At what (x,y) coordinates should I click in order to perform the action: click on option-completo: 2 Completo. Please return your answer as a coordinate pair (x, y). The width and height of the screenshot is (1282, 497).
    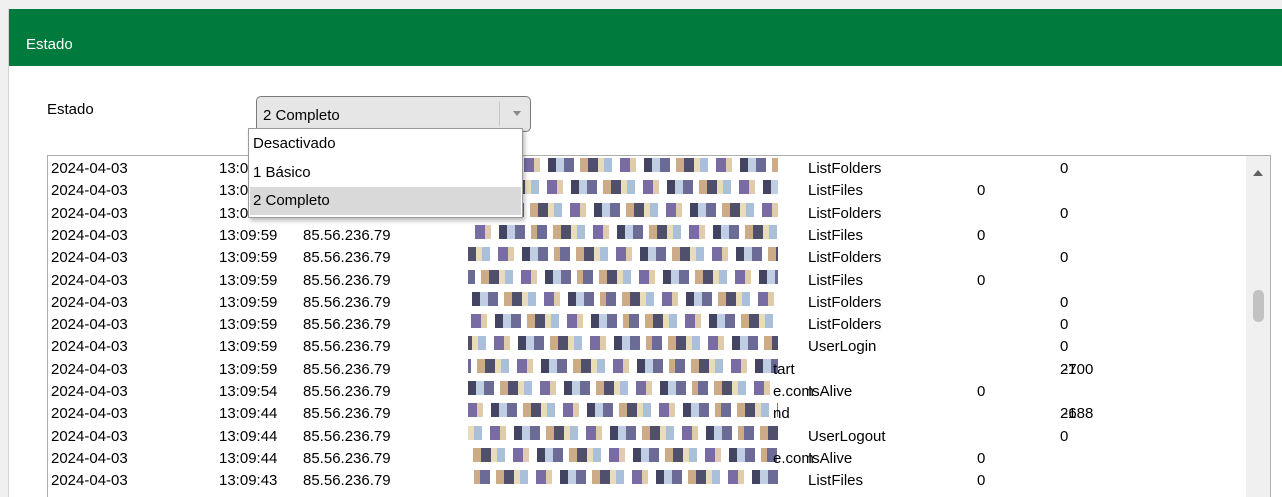
    Looking at the image, I should click on (385, 201).